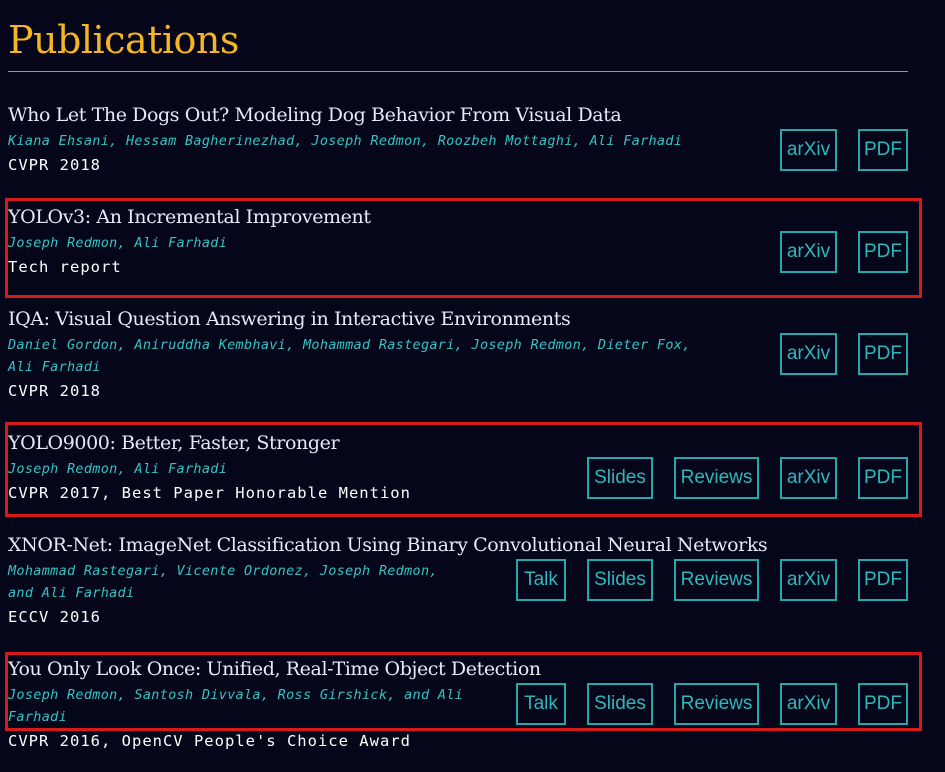 This screenshot has width=945, height=772. Describe the element at coordinates (65, 267) in the screenshot. I see `publication-venue: Tech report` at that location.